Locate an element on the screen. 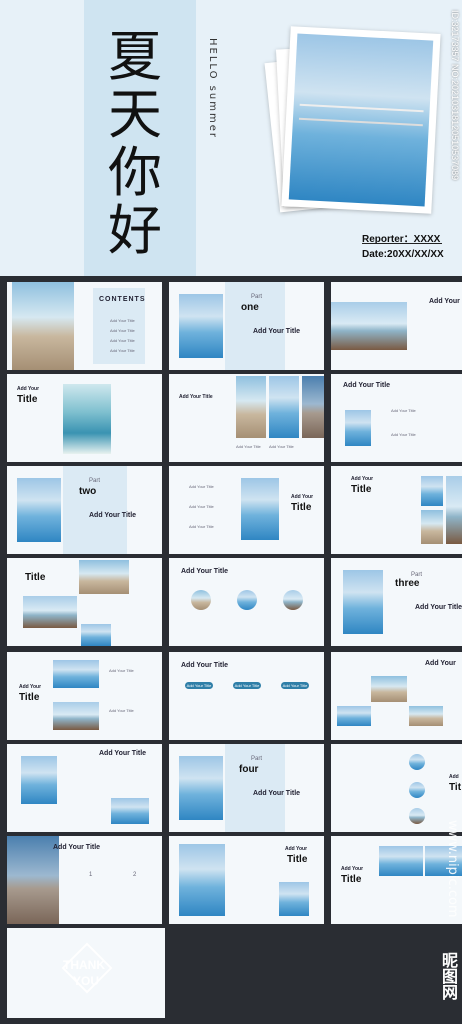  sea-deck-image is located at coordinates (361, 120).